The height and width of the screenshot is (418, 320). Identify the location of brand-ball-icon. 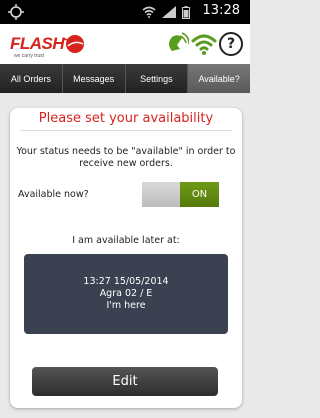
(74, 44).